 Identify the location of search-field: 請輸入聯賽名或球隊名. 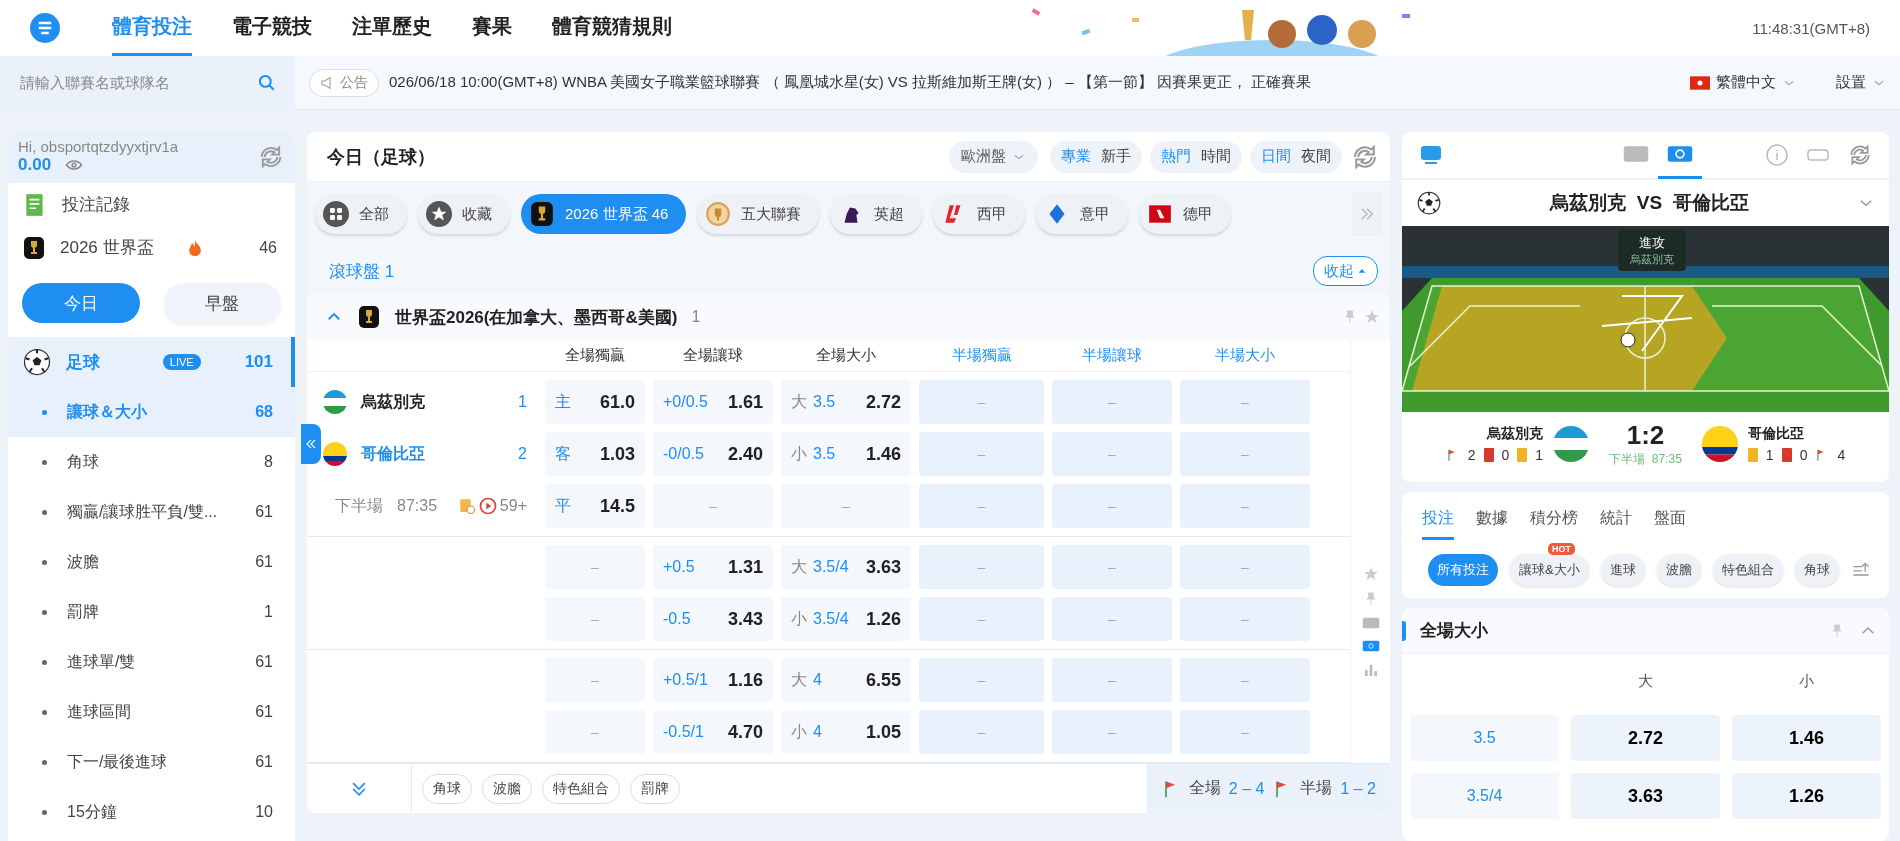
(147, 82).